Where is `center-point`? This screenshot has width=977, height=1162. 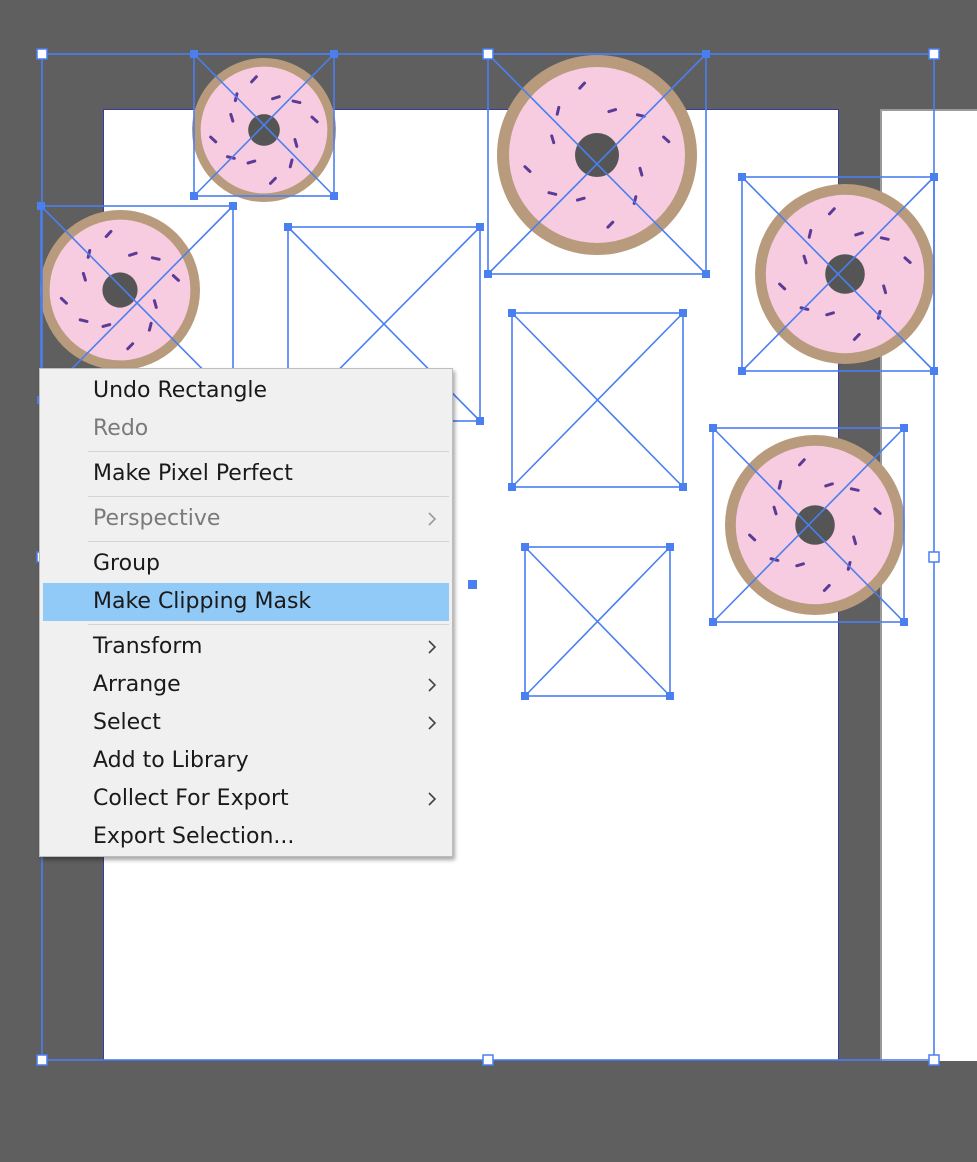 center-point is located at coordinates (472, 584).